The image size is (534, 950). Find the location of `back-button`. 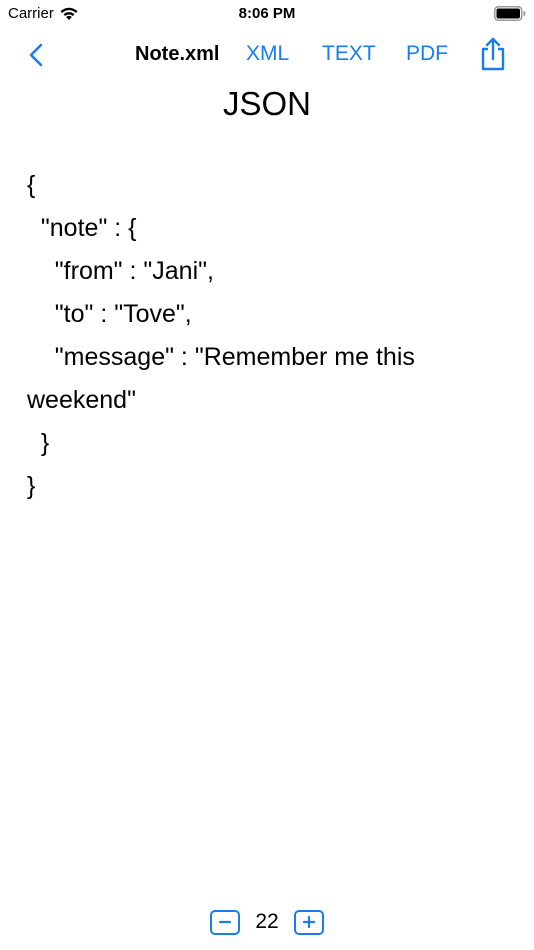

back-button is located at coordinates (36, 55).